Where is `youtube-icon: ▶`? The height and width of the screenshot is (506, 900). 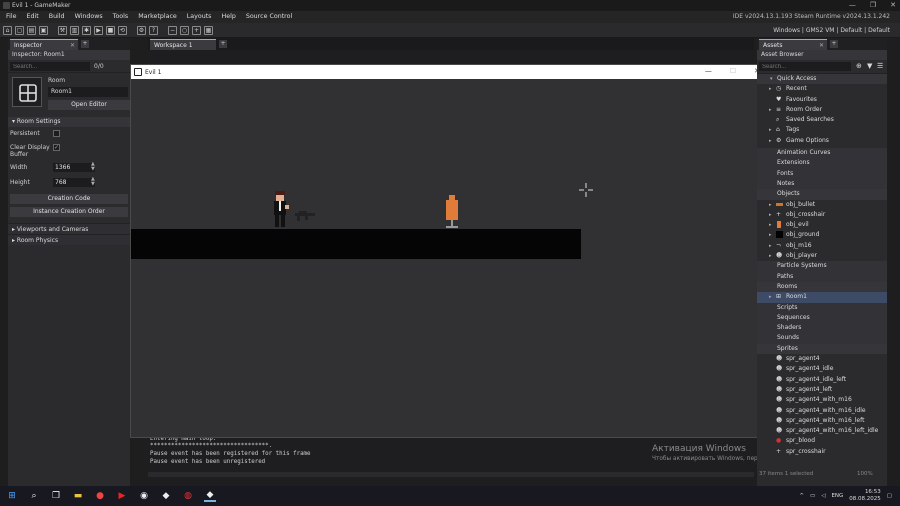
youtube-icon: ▶ is located at coordinates (122, 496).